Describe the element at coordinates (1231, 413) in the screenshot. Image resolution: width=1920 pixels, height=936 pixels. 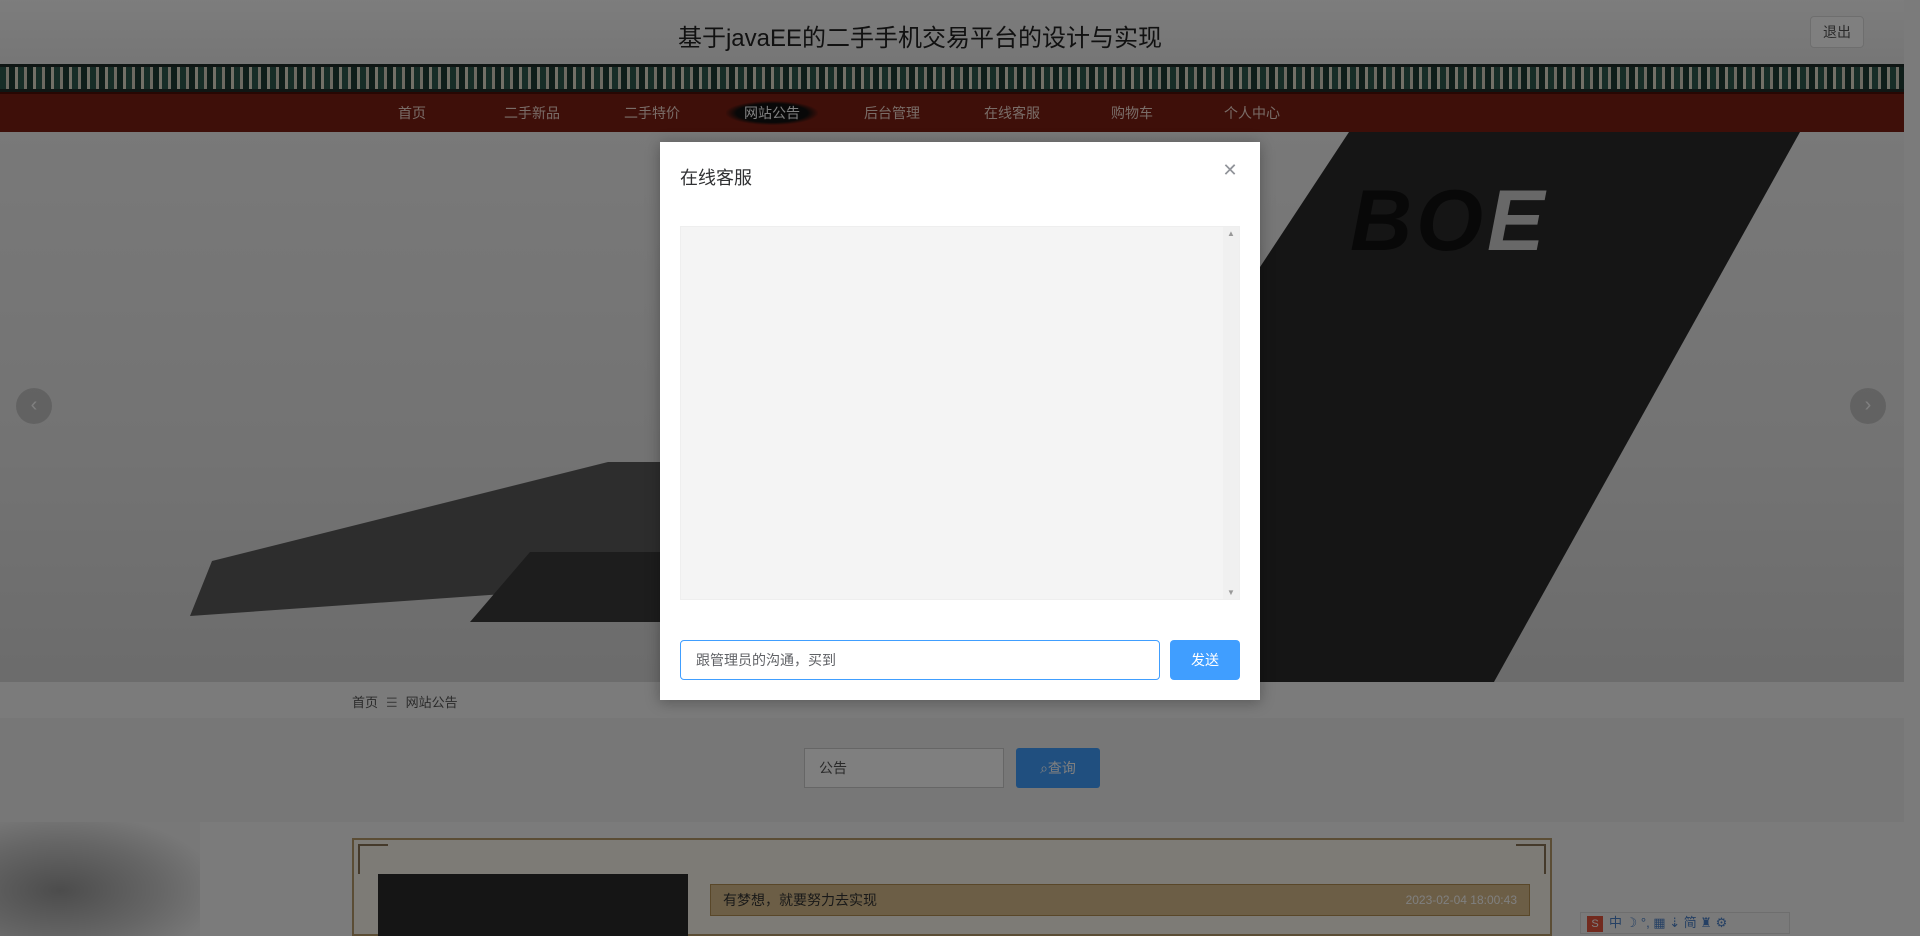
I see `chat-scrollbar: ▲ ▼` at that location.